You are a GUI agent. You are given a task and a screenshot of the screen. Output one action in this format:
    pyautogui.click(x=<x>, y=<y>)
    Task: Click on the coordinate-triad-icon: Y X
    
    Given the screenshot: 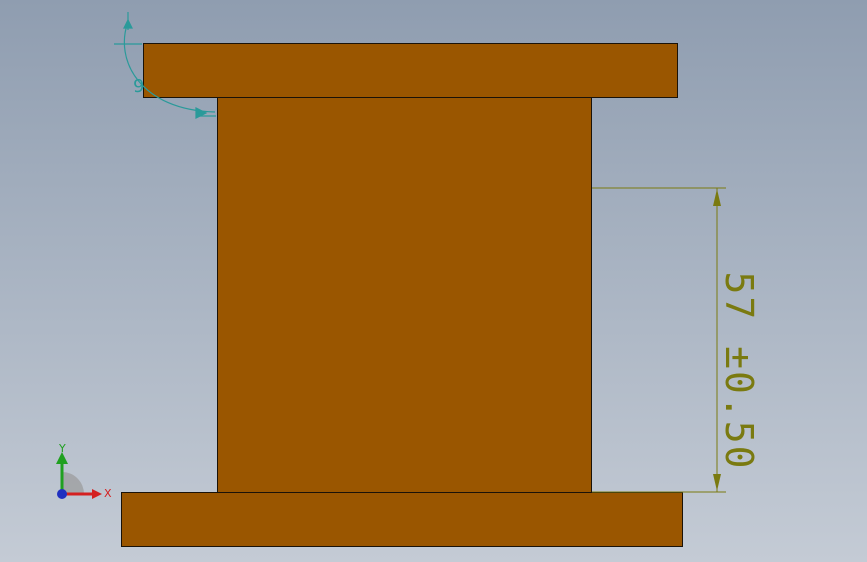 What is the action you would take?
    pyautogui.click(x=84, y=471)
    